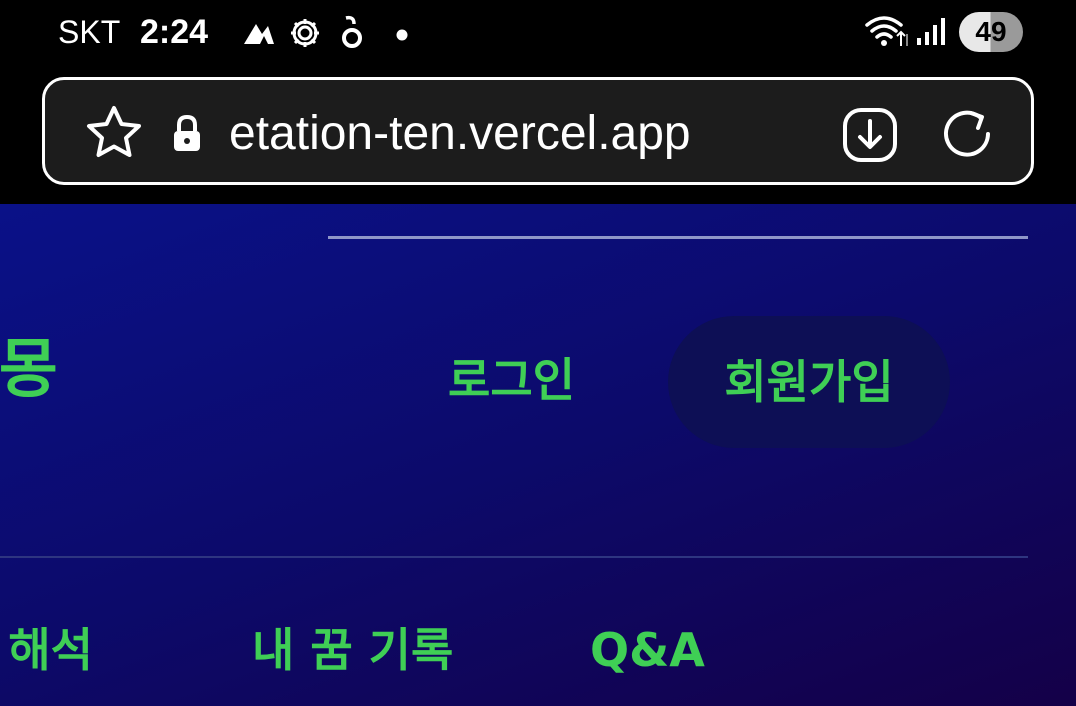 This screenshot has height=706, width=1076. I want to click on dot-icon, so click(402, 35).